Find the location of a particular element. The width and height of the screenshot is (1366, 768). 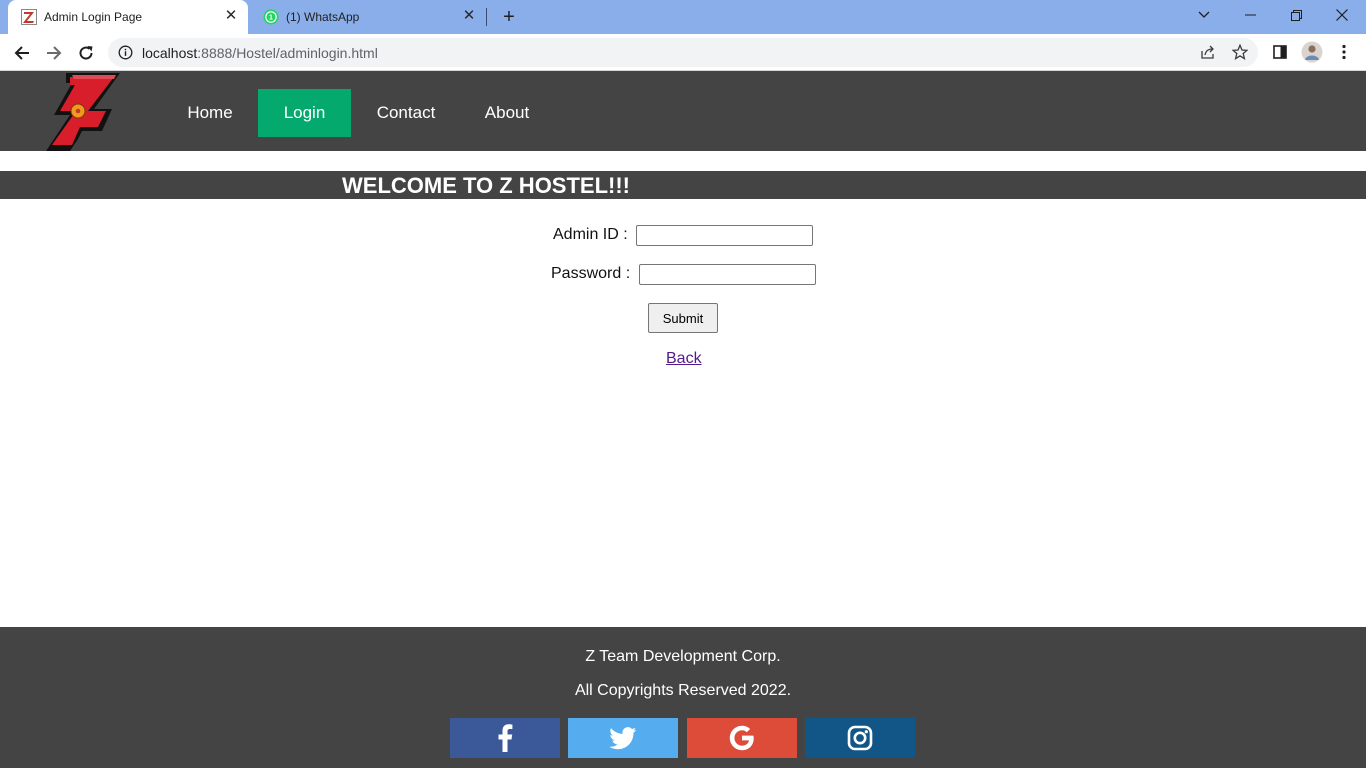

tab-divider is located at coordinates (486, 17).